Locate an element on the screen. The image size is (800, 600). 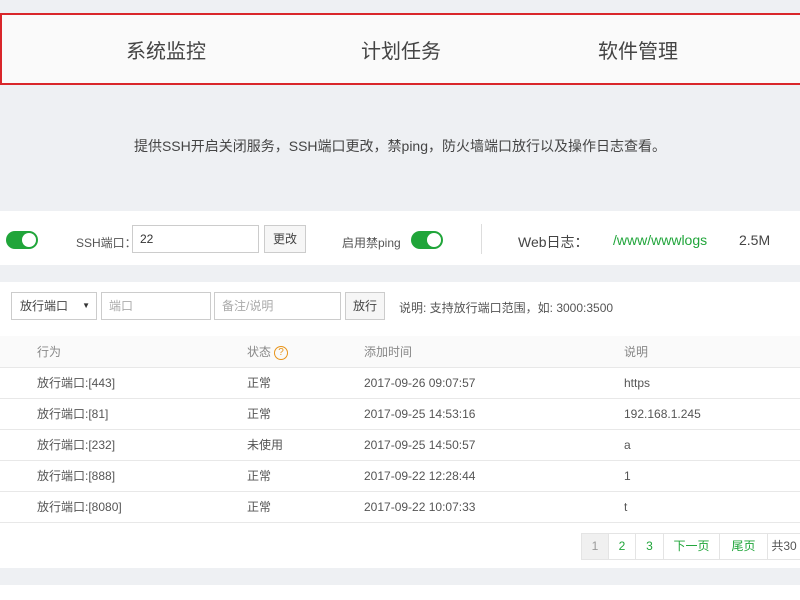
next-page-button: 下一页 is located at coordinates (691, 546).